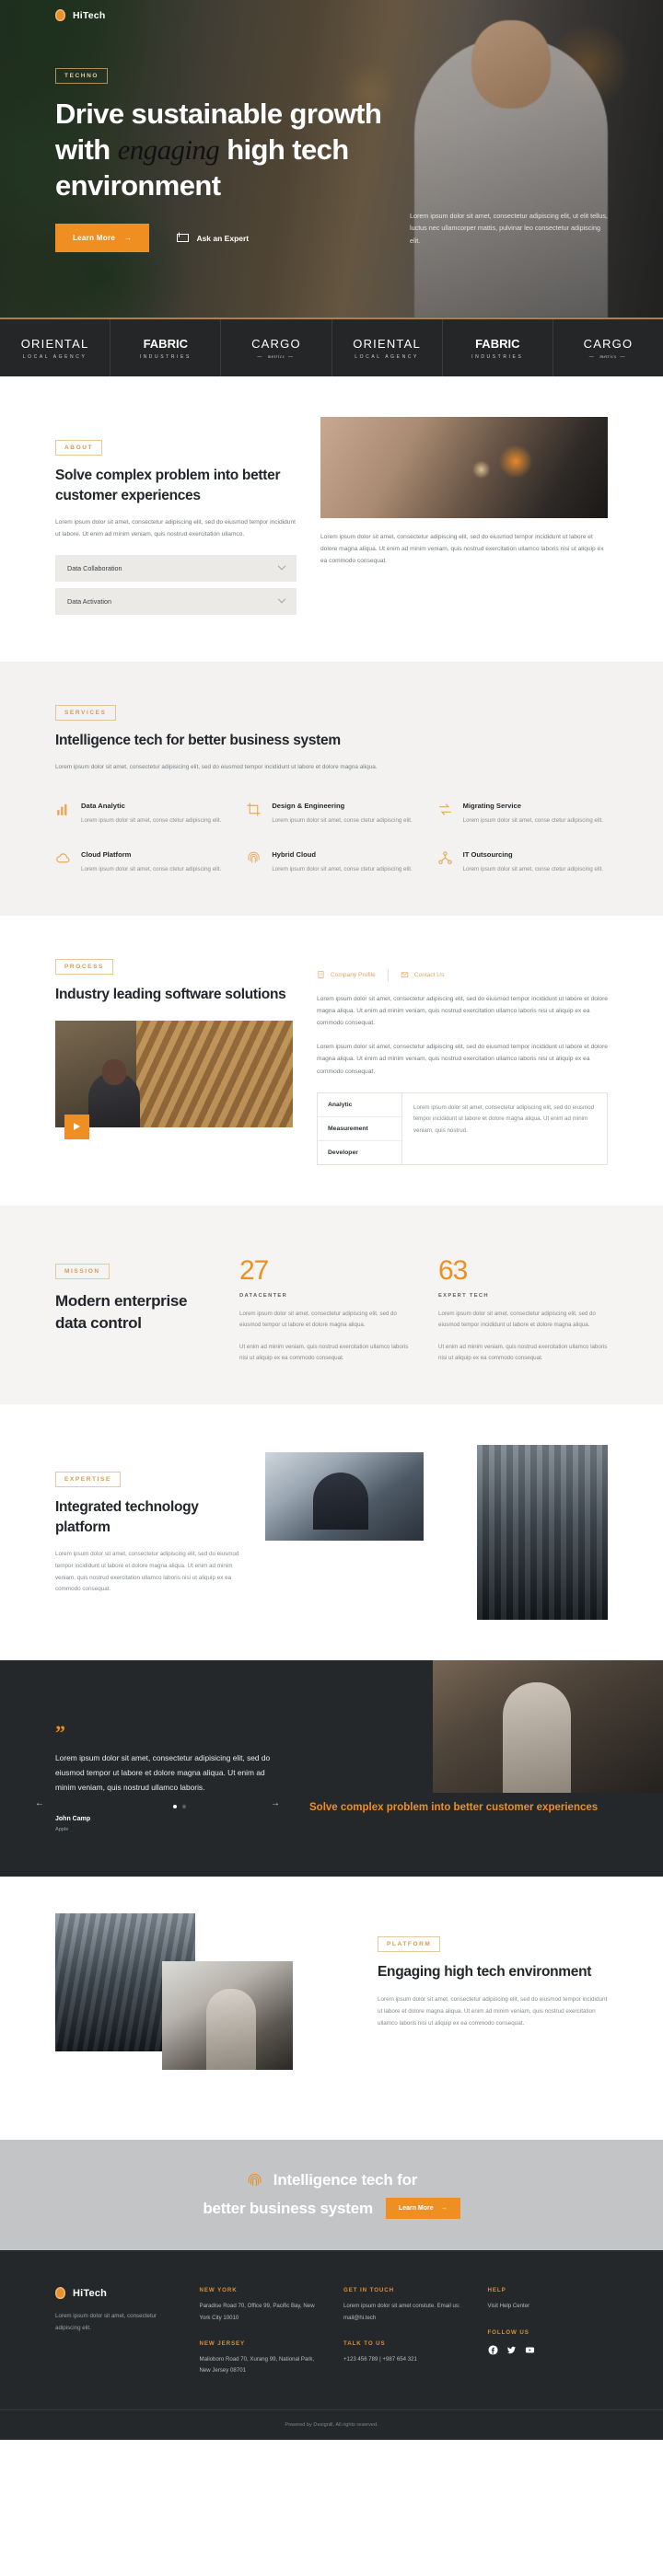 This screenshot has width=663, height=2576. I want to click on brand-name: HiTech, so click(89, 16).